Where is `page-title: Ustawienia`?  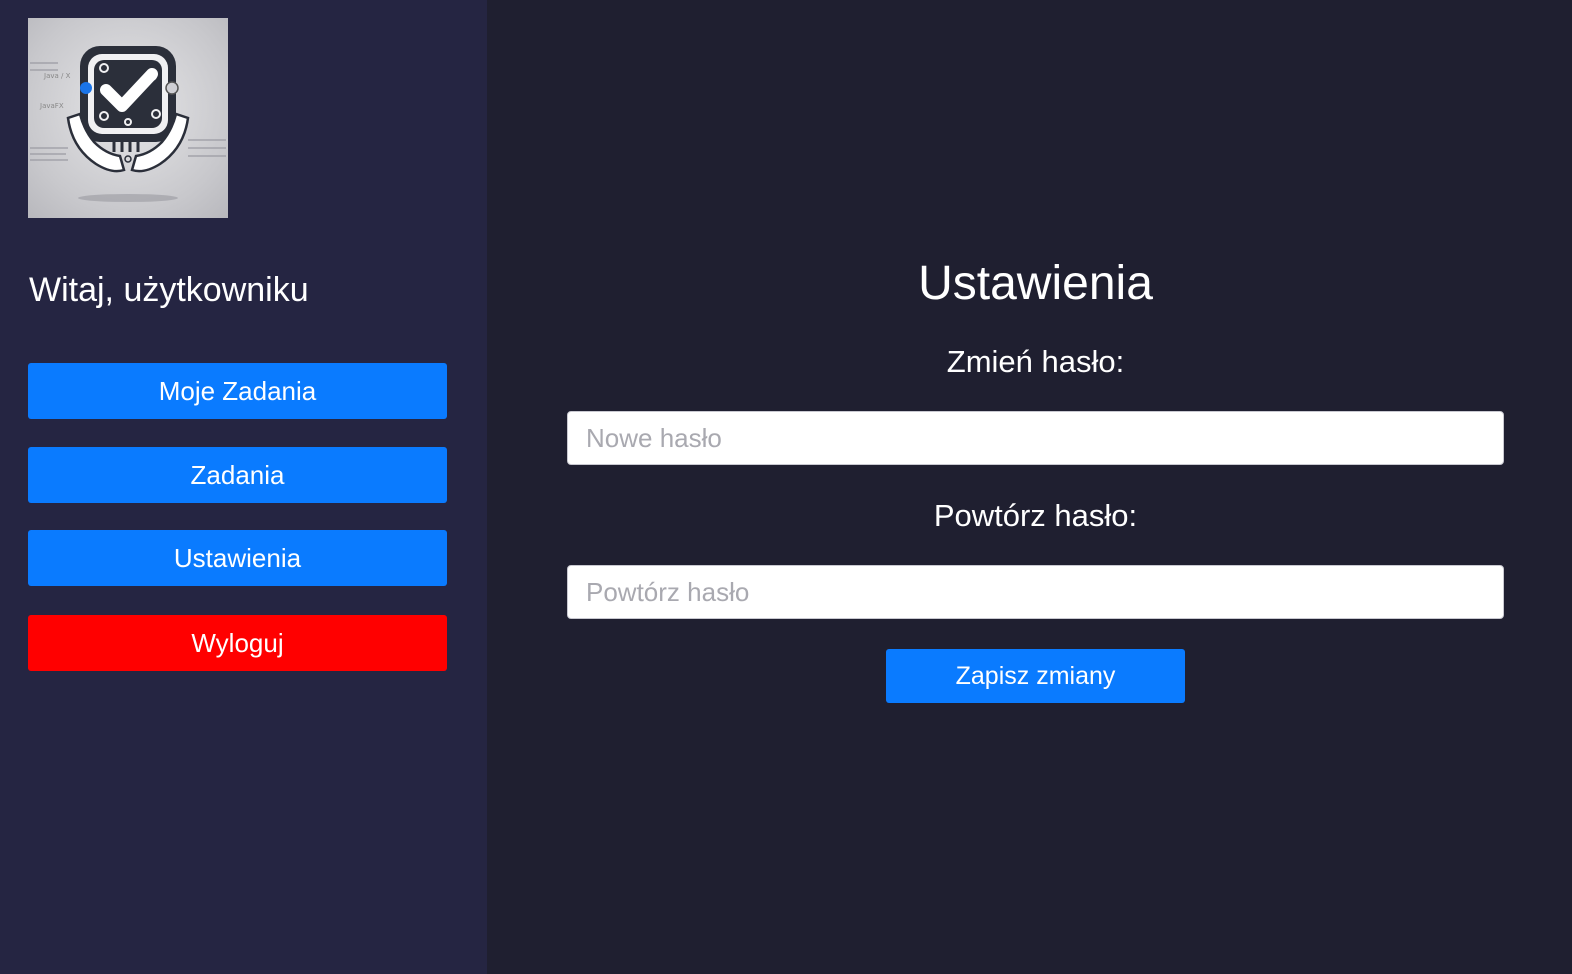 page-title: Ustawienia is located at coordinates (1035, 283).